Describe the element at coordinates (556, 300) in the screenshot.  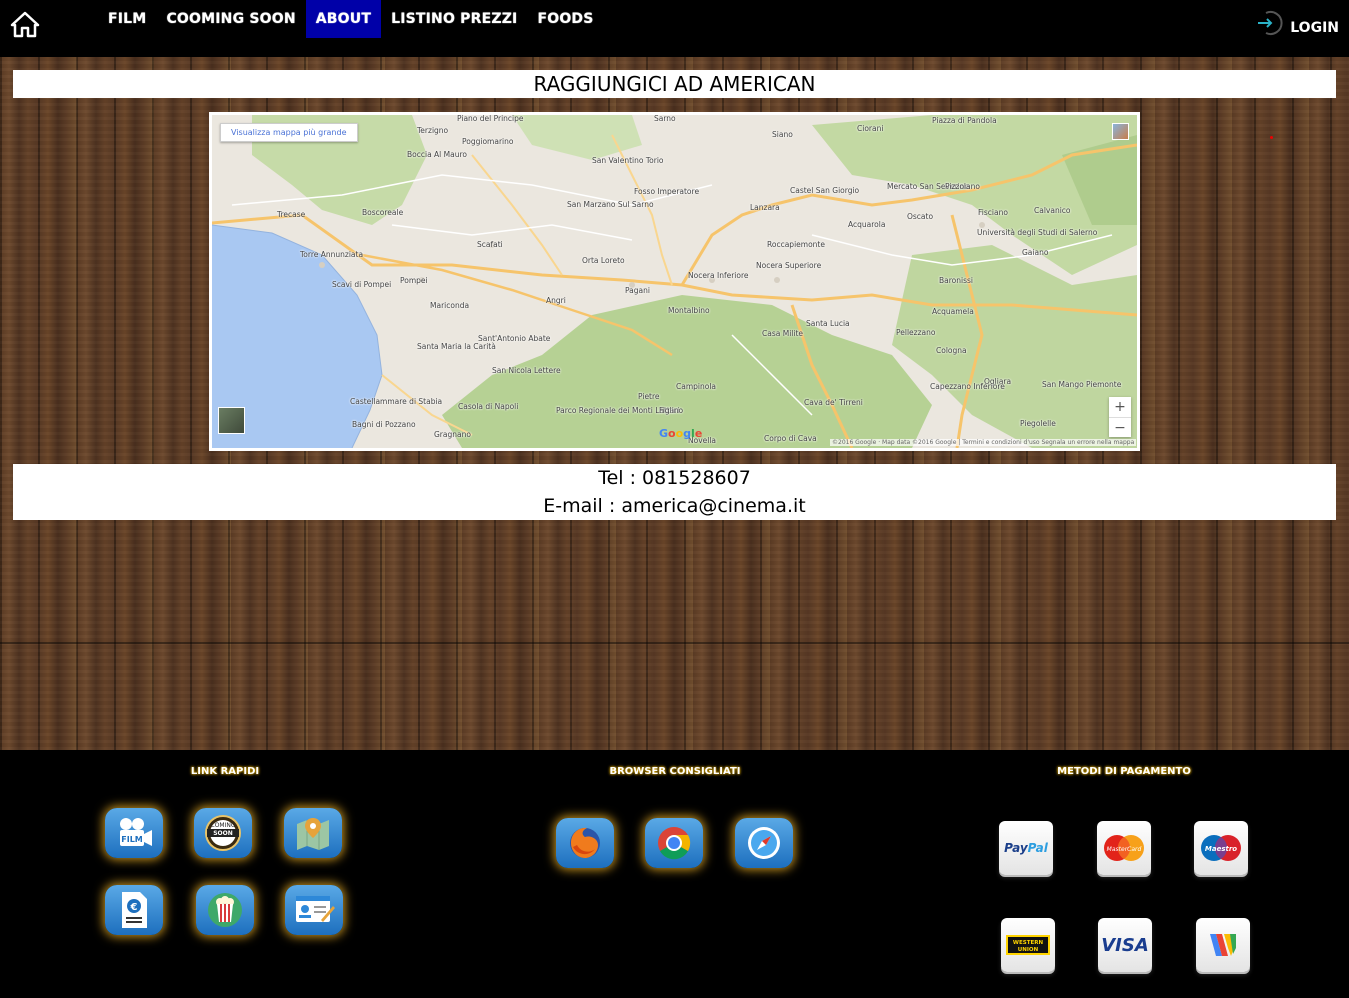
I see `map-place-label: Angri` at that location.